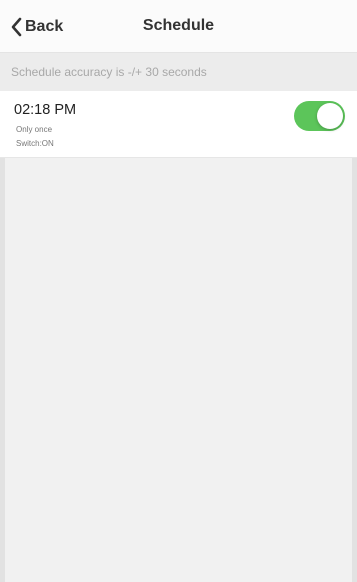  I want to click on accuracy-banner: Schedule accuracy is -/+ 30 seconds, so click(178, 72).